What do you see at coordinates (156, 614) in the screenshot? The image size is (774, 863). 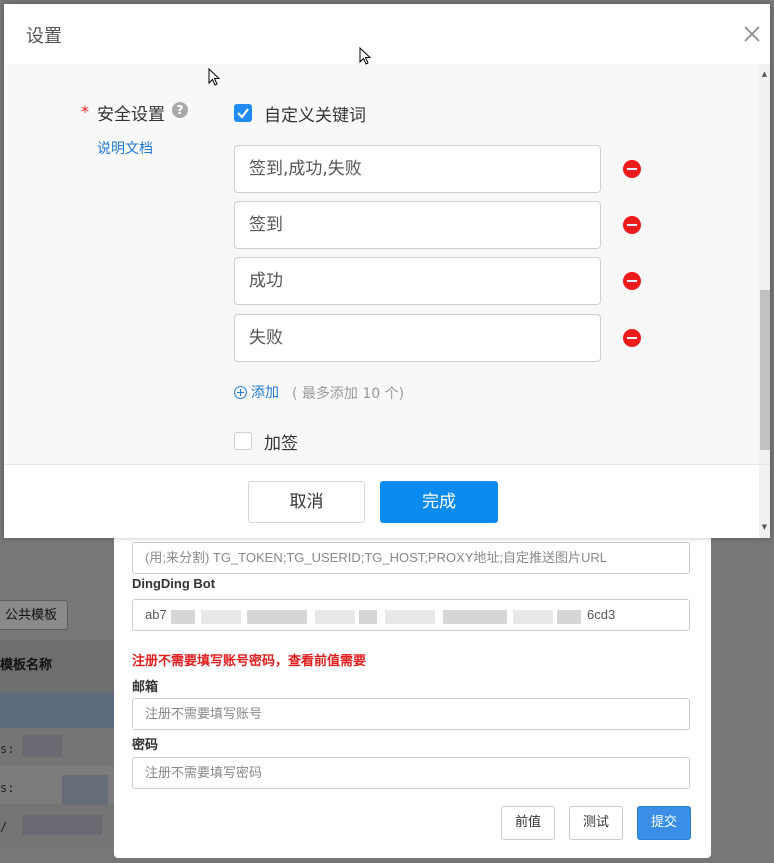 I see `dingding-token-prefix: ab7` at bounding box center [156, 614].